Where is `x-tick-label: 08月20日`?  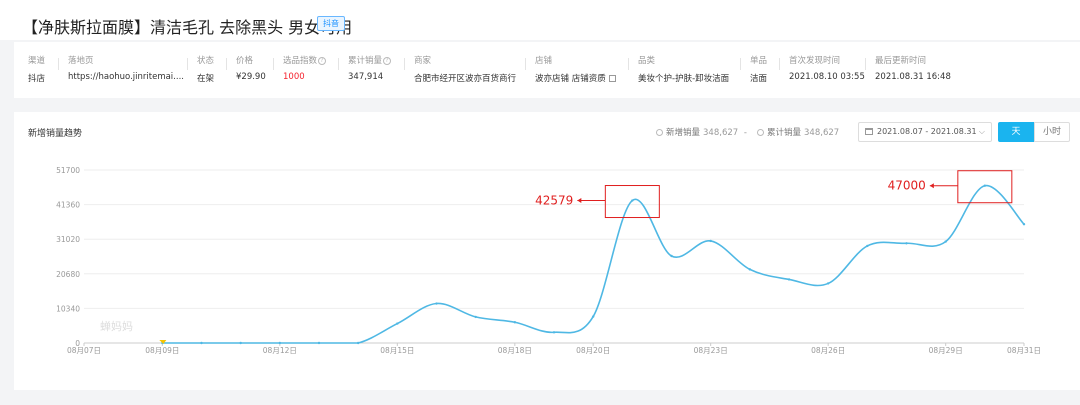
x-tick-label: 08月20日 is located at coordinates (593, 350).